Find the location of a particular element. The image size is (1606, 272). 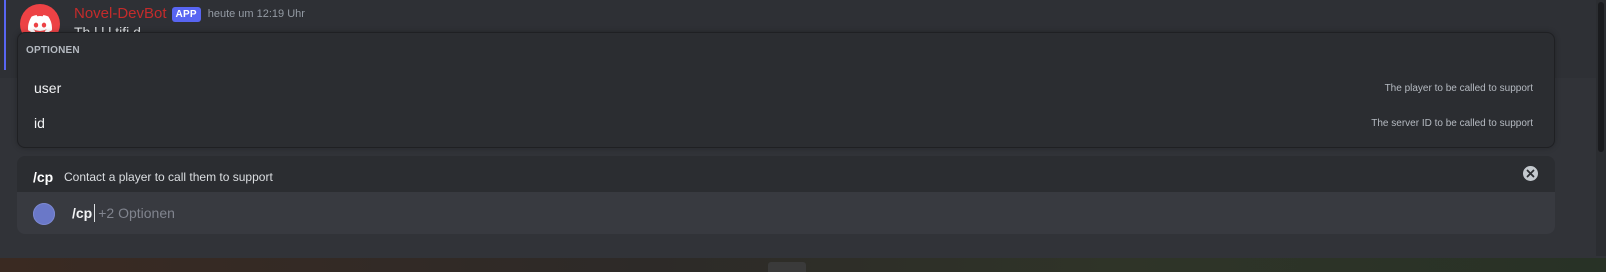

options-heading: OPTIONEN is located at coordinates (53, 50).